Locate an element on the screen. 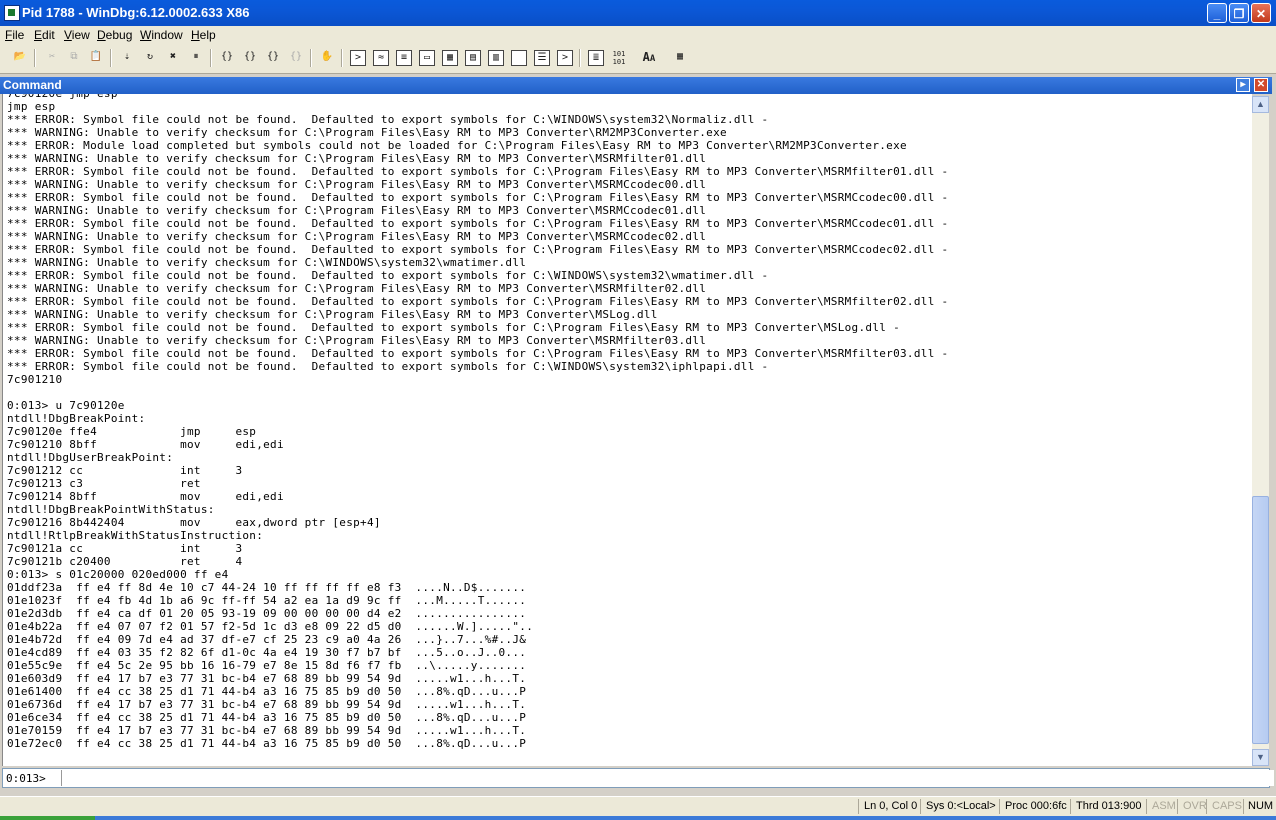 This screenshot has width=1276, height=820. command-window-icon: > is located at coordinates (358, 58).